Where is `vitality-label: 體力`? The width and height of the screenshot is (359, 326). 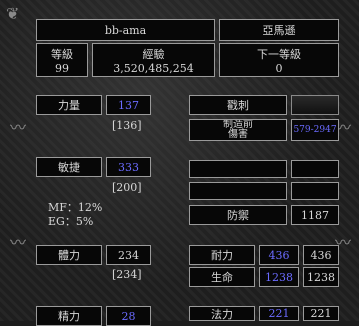
vitality-label: 體力 is located at coordinates (69, 255).